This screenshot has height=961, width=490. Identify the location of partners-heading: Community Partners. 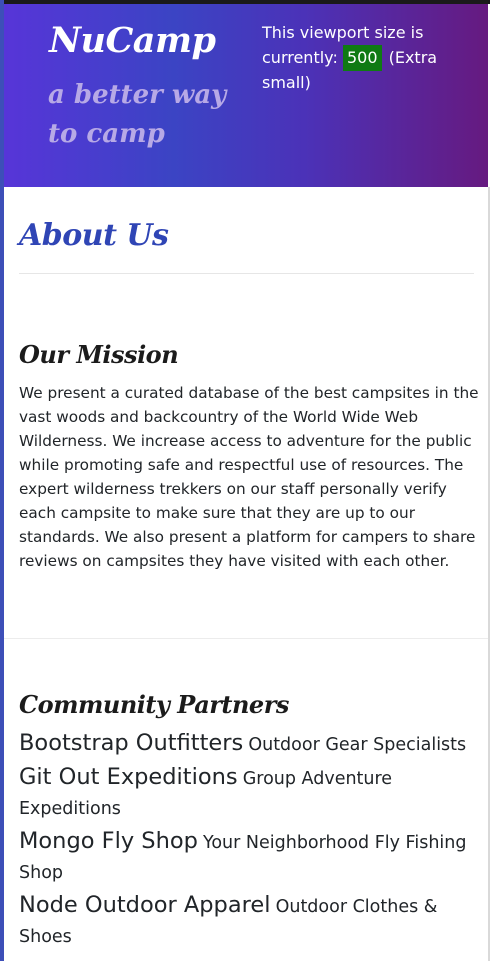
(154, 704).